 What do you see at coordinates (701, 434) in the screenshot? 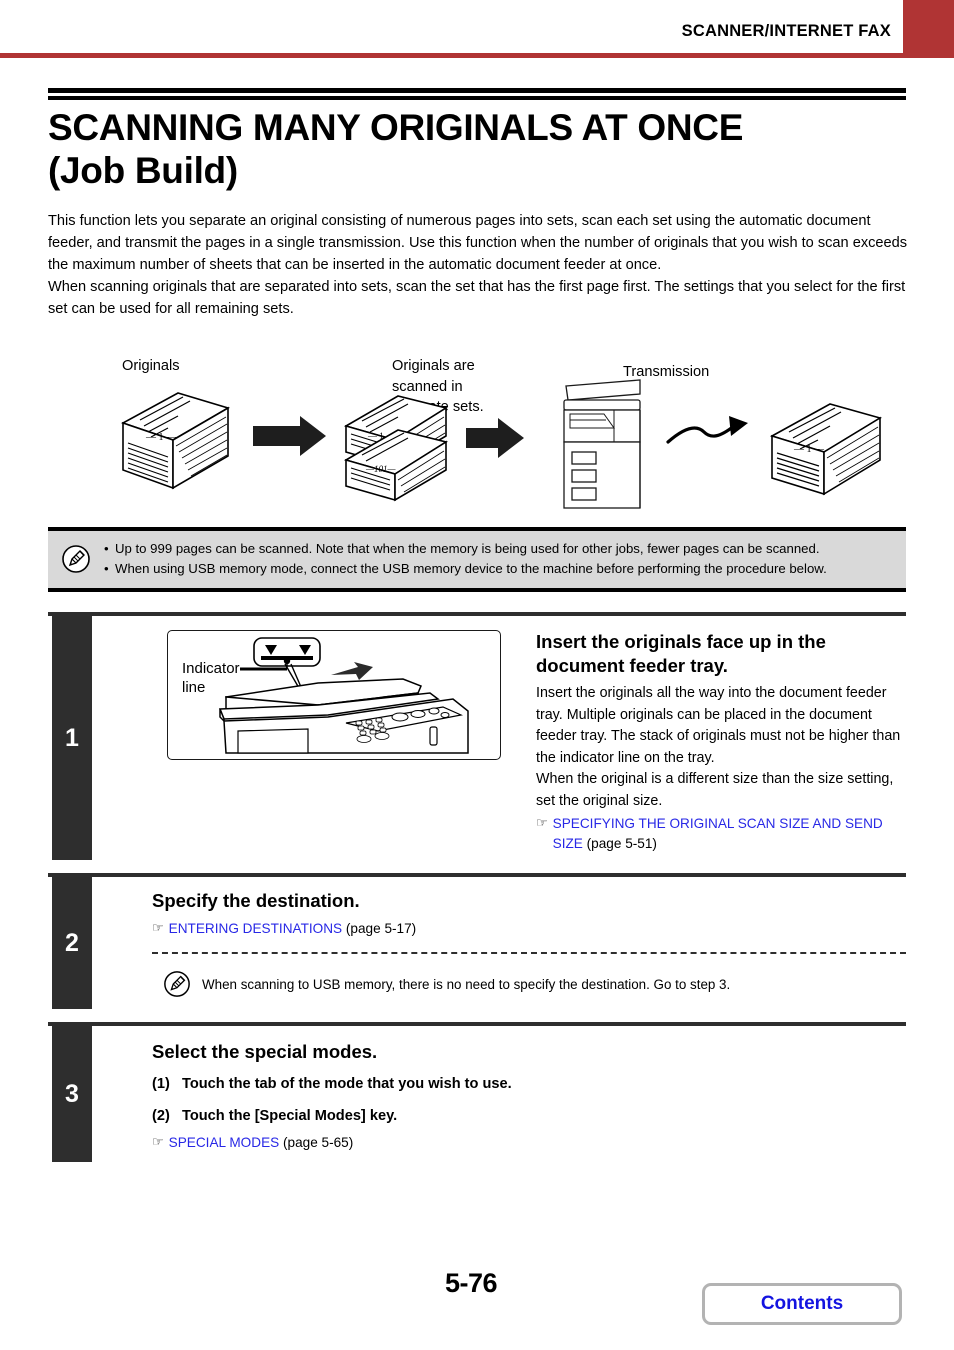
I see `transmission-arrow-icon` at bounding box center [701, 434].